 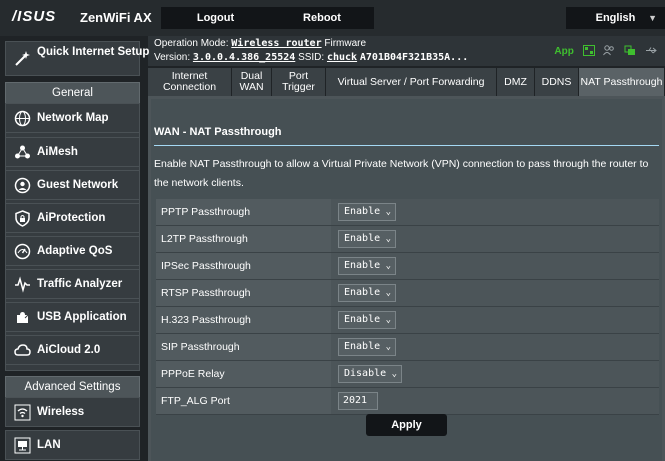 I want to click on sidebar-item-aimesh: AiMesh, so click(x=72, y=152).